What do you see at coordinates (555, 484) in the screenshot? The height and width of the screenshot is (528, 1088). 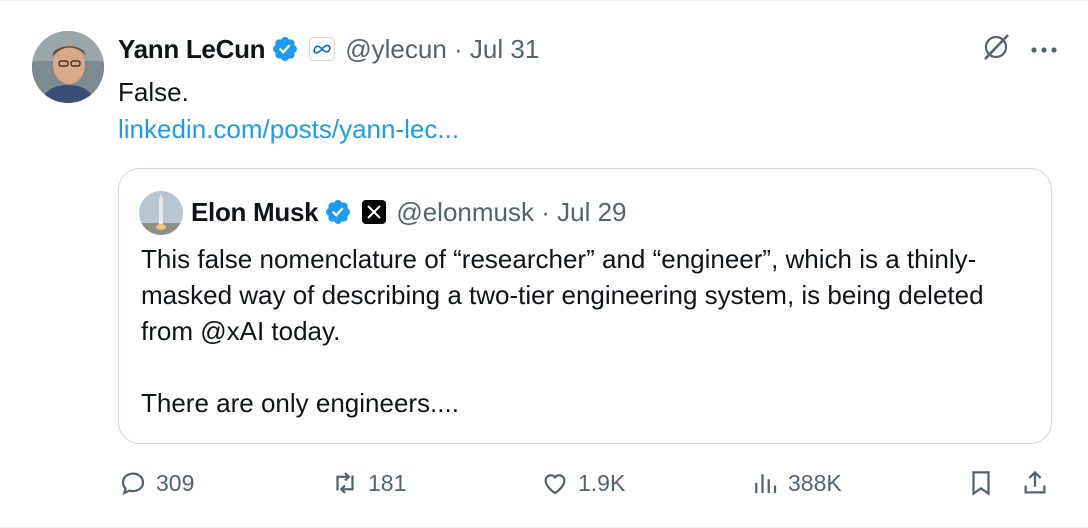 I see `like-icon` at bounding box center [555, 484].